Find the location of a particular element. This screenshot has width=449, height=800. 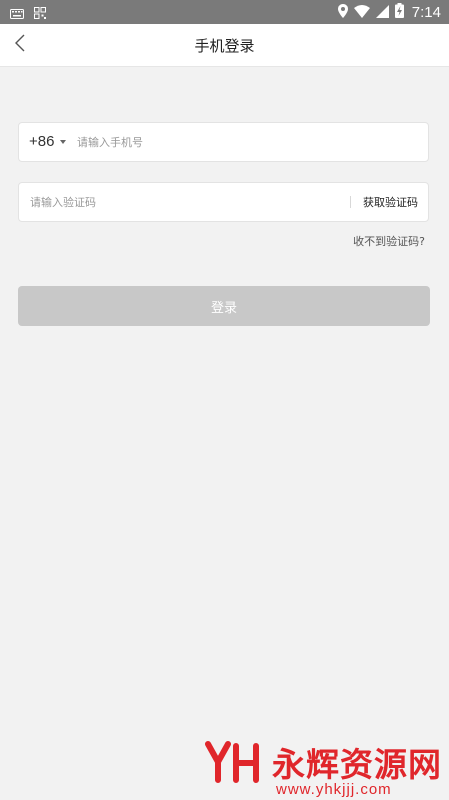

phone-field: +86 is located at coordinates (223, 142).